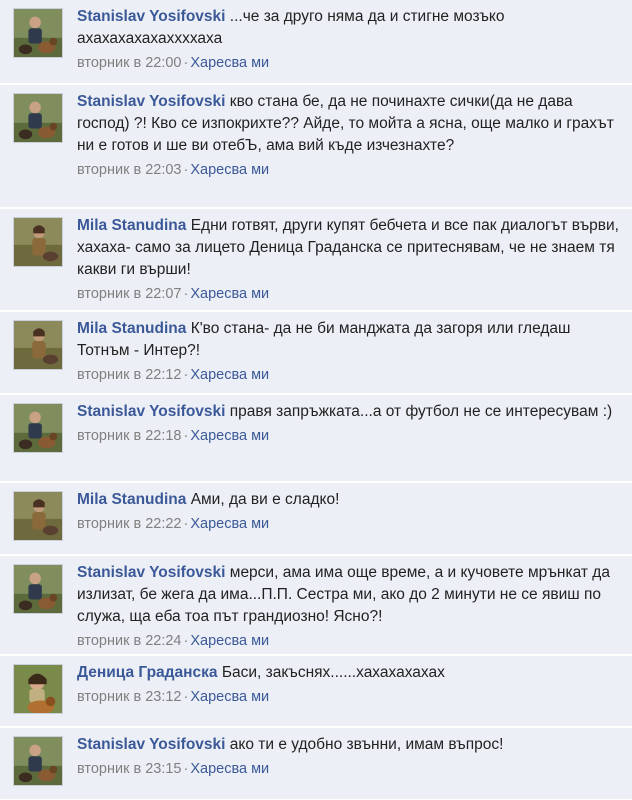  What do you see at coordinates (348, 697) in the screenshot?
I see `comment-meta: вторник в 23:12 · Харесва ми` at bounding box center [348, 697].